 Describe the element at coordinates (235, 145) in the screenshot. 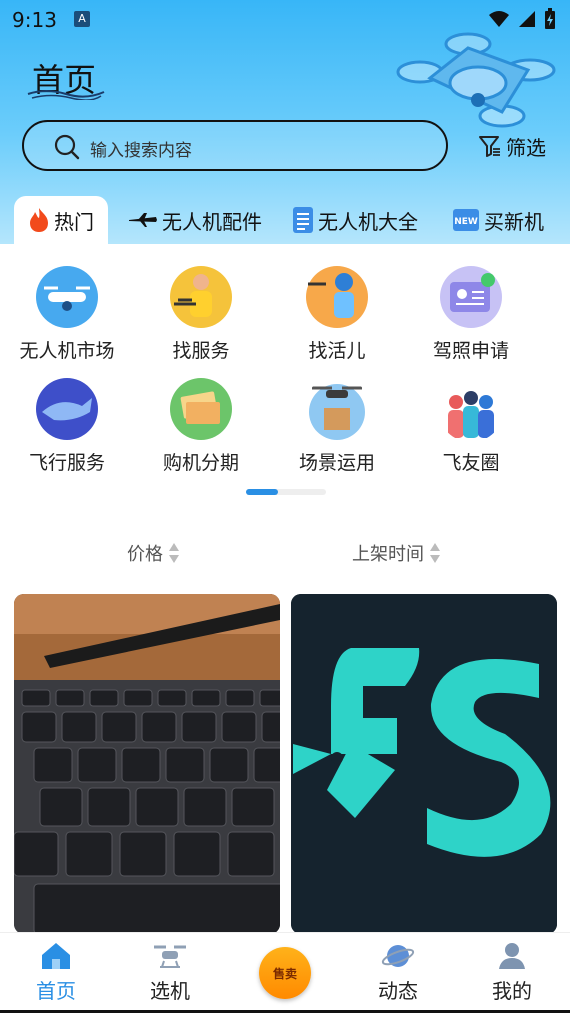

I see `search-input: 输入搜索内容` at that location.